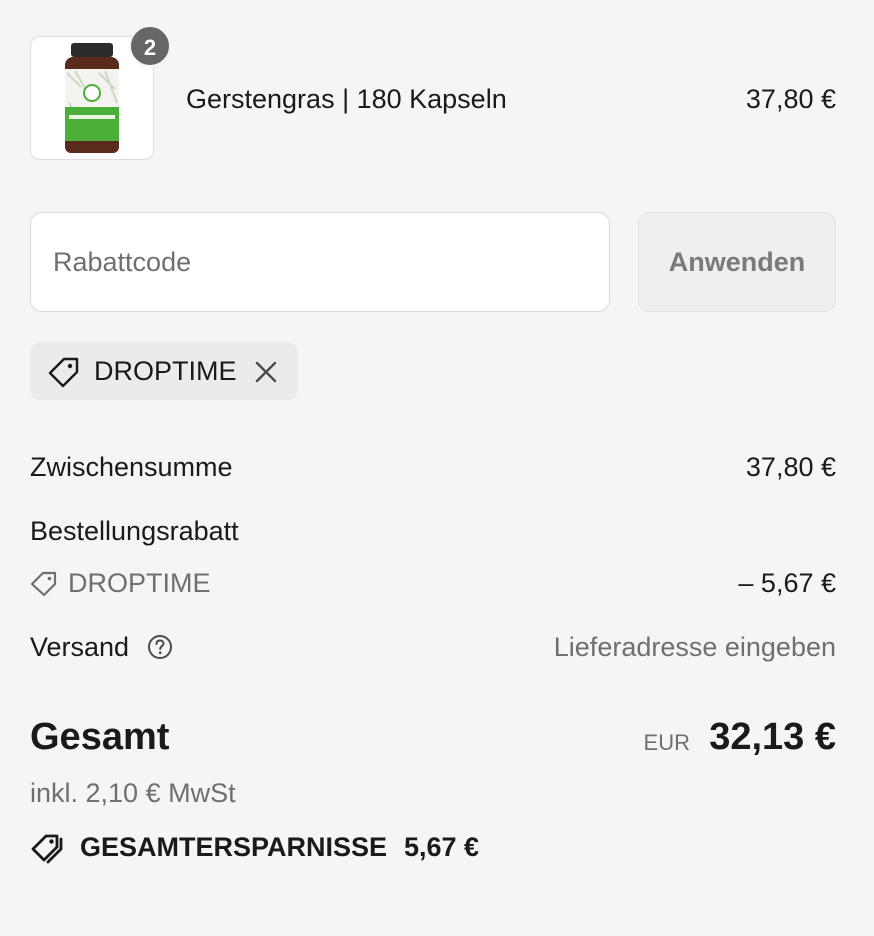  I want to click on product-price: 37,80 €, so click(790, 99).